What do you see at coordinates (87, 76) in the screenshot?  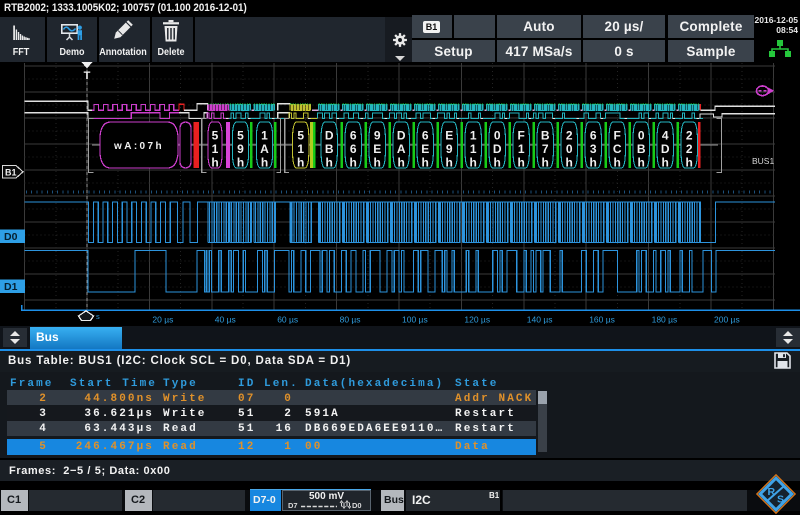 I see `svg-text: T` at bounding box center [87, 76].